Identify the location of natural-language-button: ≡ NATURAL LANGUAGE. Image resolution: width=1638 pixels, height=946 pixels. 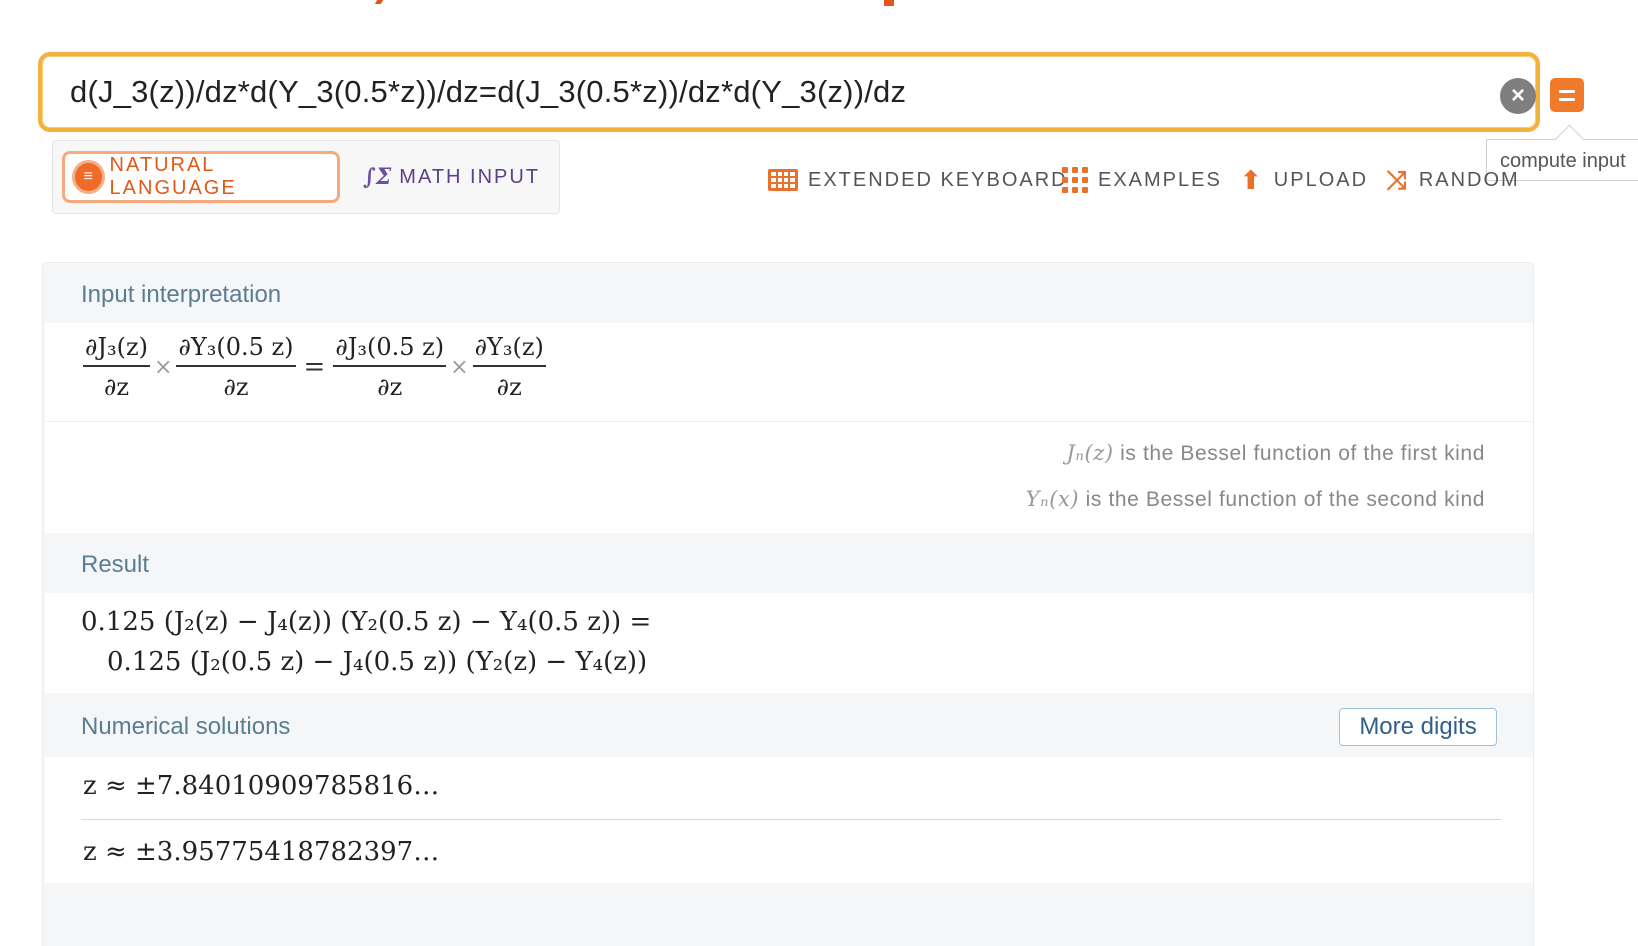
(201, 177).